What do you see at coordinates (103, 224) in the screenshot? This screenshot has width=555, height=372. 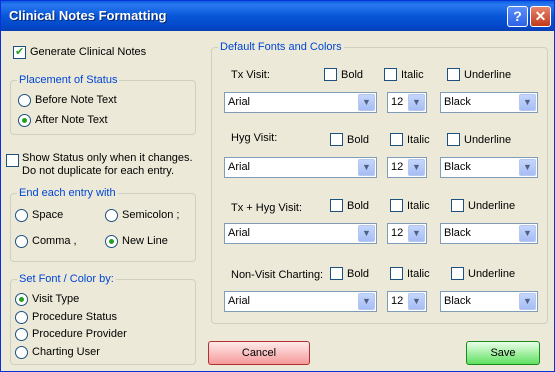 I see `end-each-entry-group: End each entry with` at bounding box center [103, 224].